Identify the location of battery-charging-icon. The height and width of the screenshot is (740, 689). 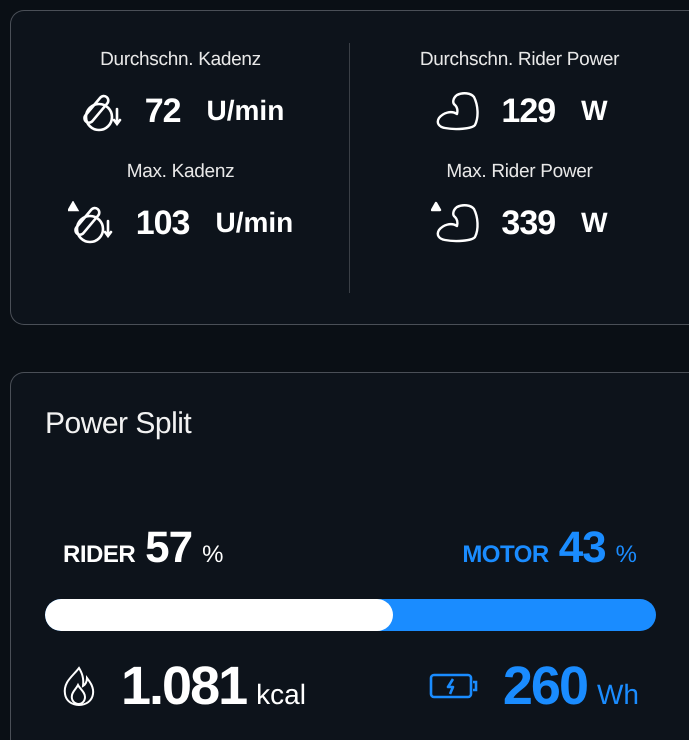
(453, 686).